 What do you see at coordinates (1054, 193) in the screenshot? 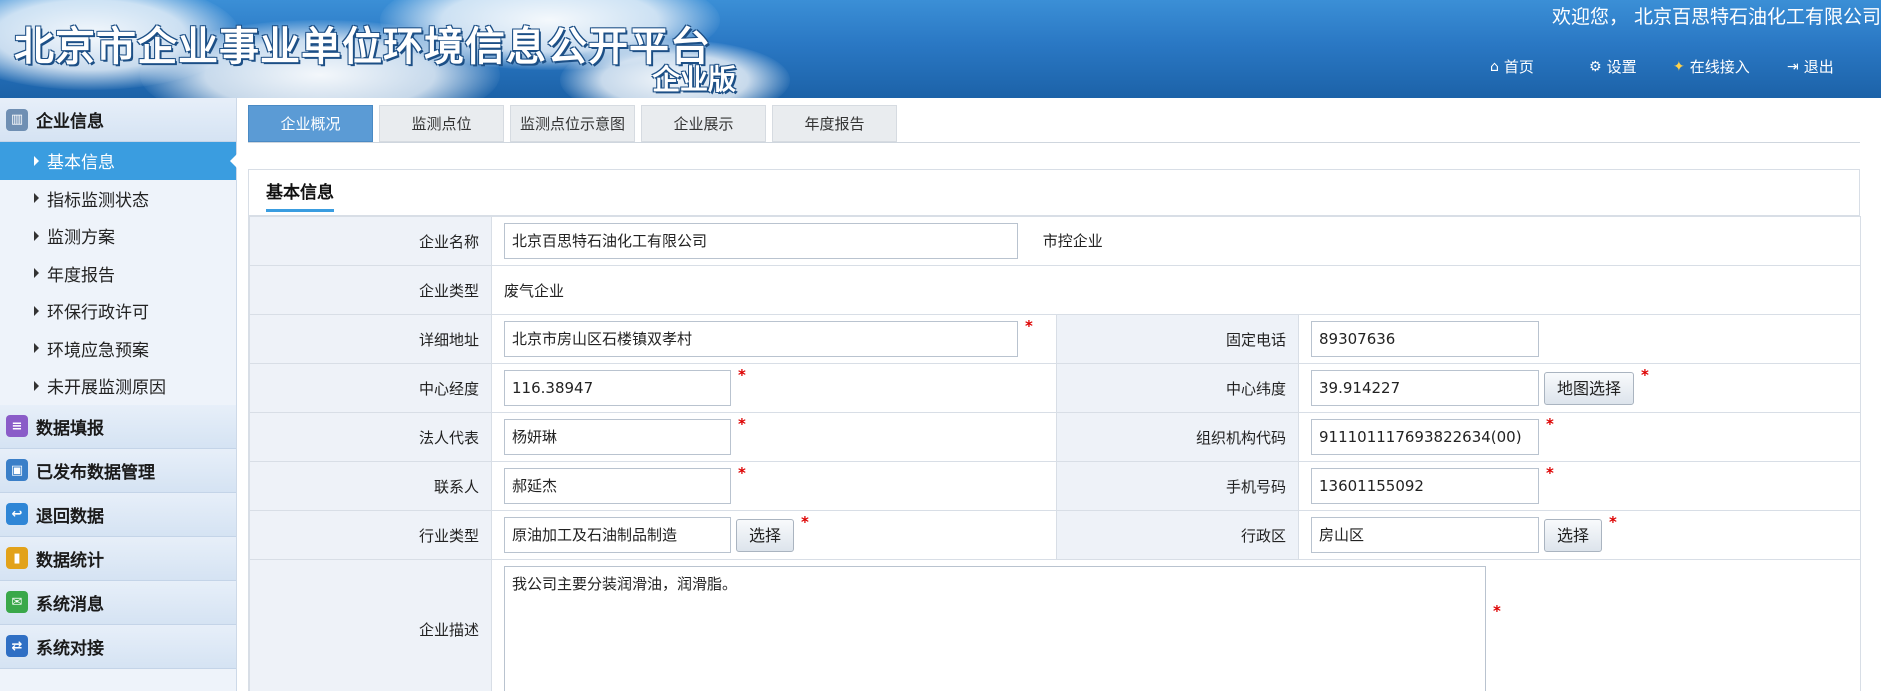
I see `panel-header: 基本信息` at bounding box center [1054, 193].